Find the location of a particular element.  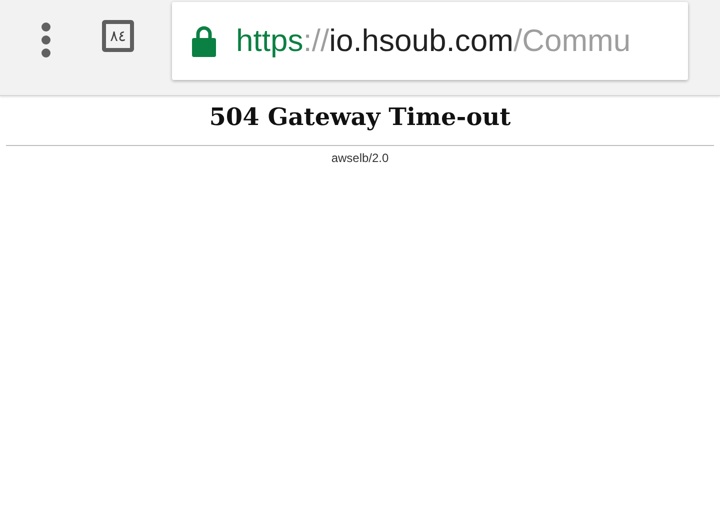

error-heading: 504 Gateway Time-out is located at coordinates (360, 117).